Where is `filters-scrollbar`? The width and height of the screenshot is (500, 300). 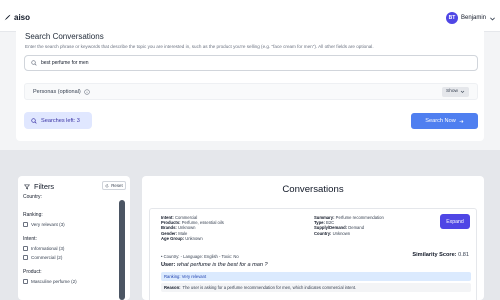
filters-scrollbar is located at coordinates (122, 250).